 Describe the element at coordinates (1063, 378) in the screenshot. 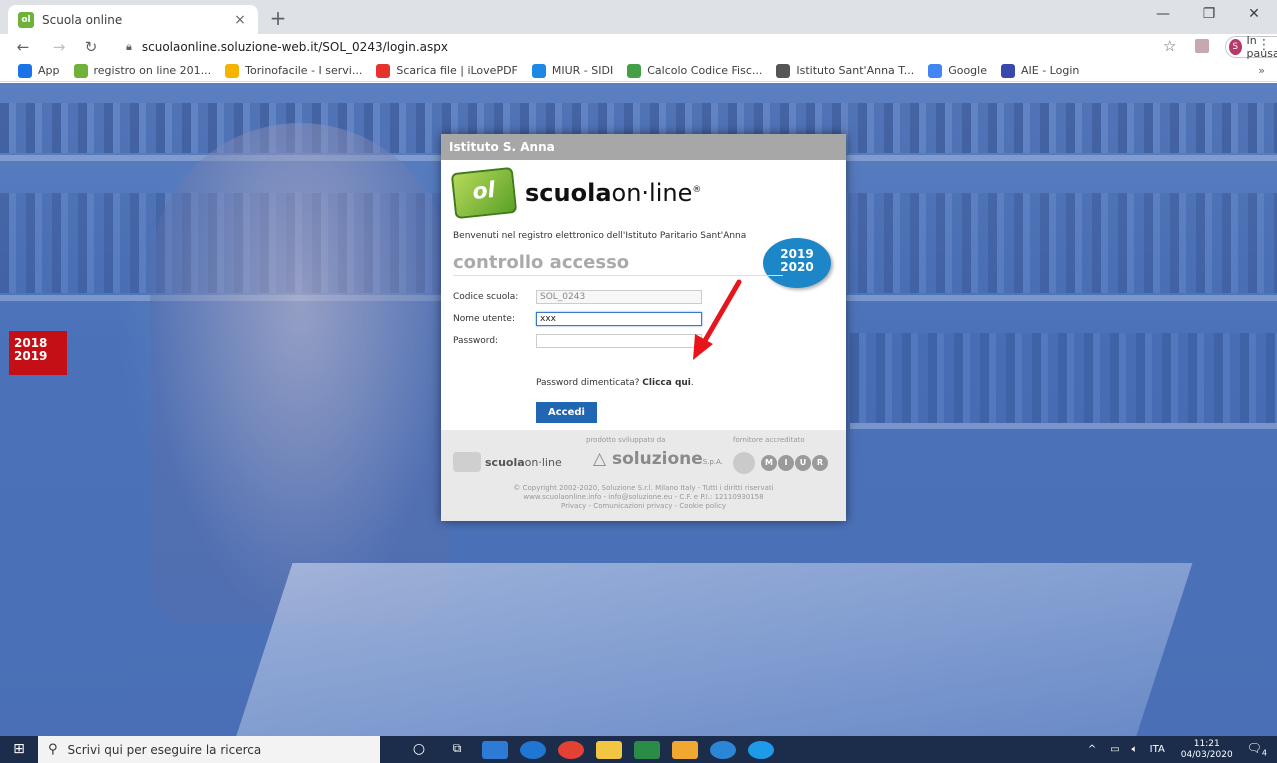

I see `background-bookshelf` at that location.